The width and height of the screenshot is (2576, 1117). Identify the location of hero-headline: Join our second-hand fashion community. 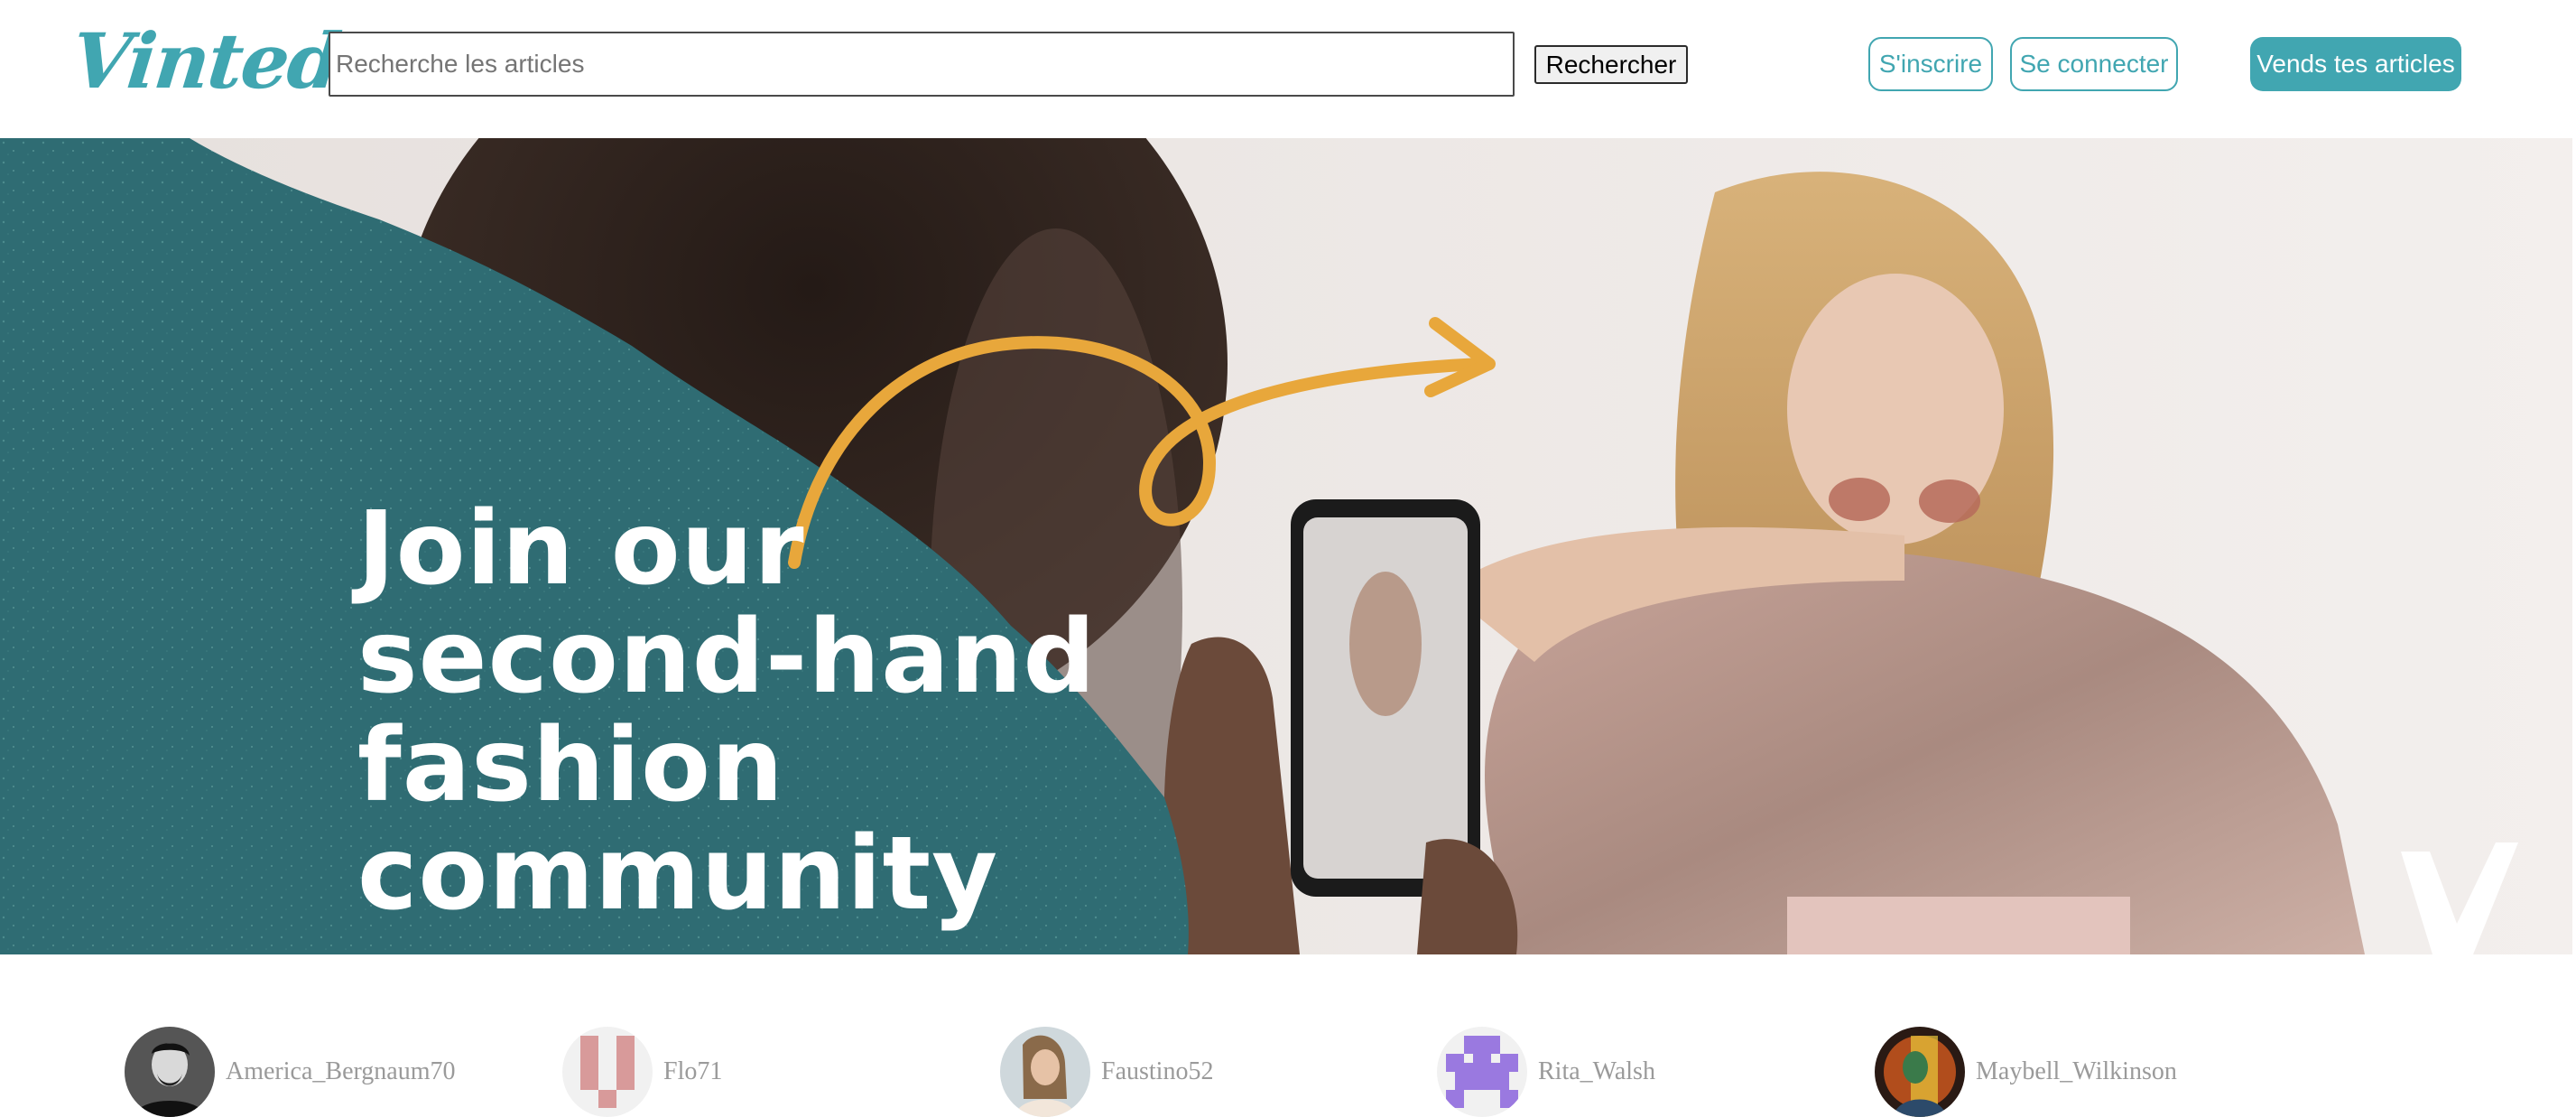
(727, 711).